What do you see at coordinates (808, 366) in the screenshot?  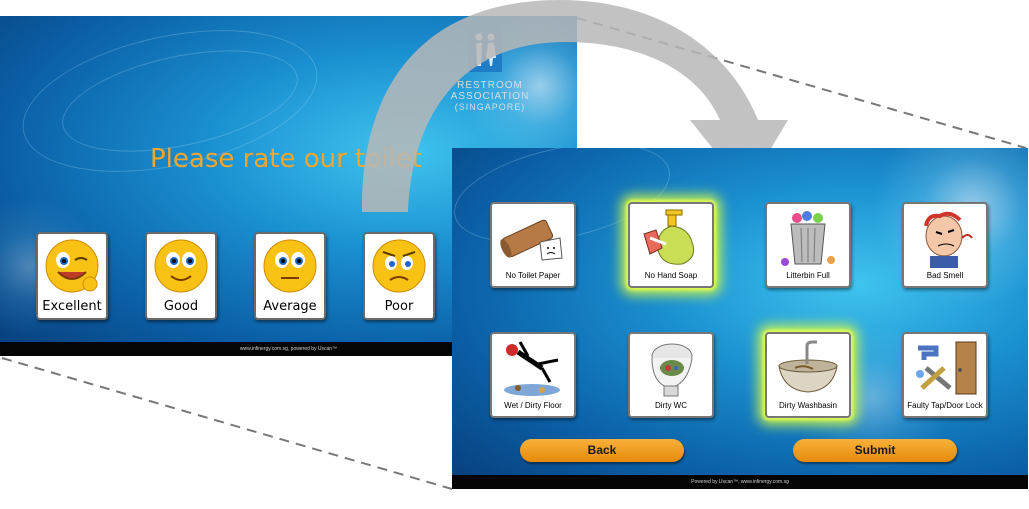 I see `washbasin-icon` at bounding box center [808, 366].